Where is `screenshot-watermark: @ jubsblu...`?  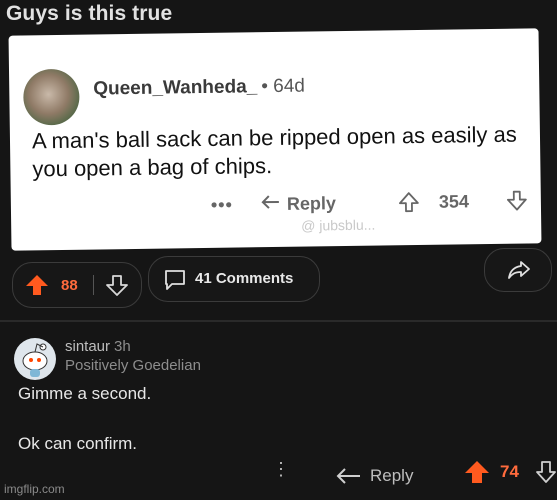
screenshot-watermark: @ jubsblu... is located at coordinates (338, 225).